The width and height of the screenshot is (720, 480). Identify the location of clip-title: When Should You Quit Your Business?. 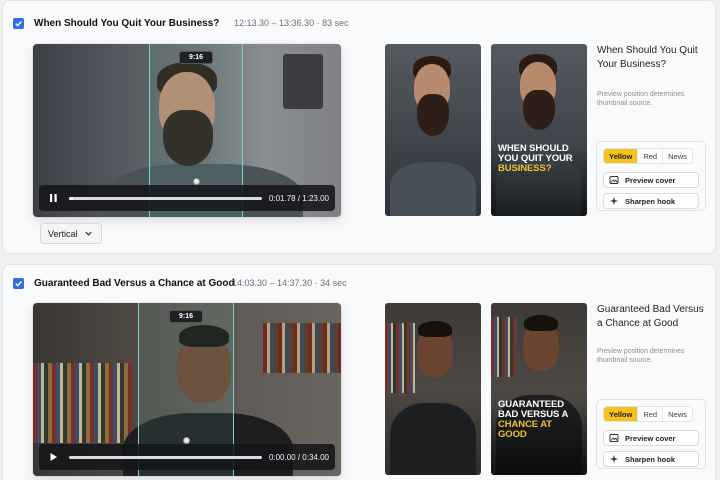
(127, 23).